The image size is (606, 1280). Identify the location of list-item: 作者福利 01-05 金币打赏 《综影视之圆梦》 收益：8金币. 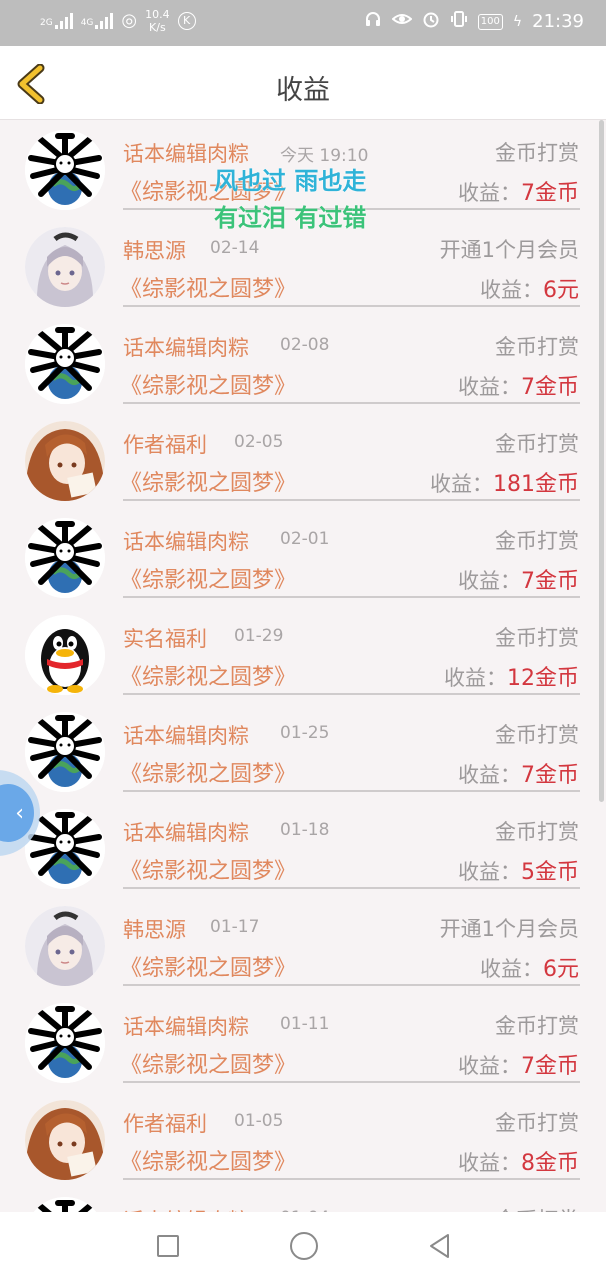
(303, 1138).